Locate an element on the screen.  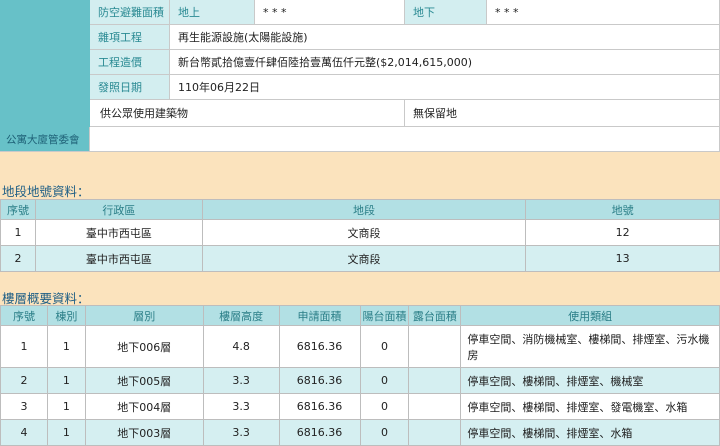
floor-header-floor: 層別 is located at coordinates (144, 315).